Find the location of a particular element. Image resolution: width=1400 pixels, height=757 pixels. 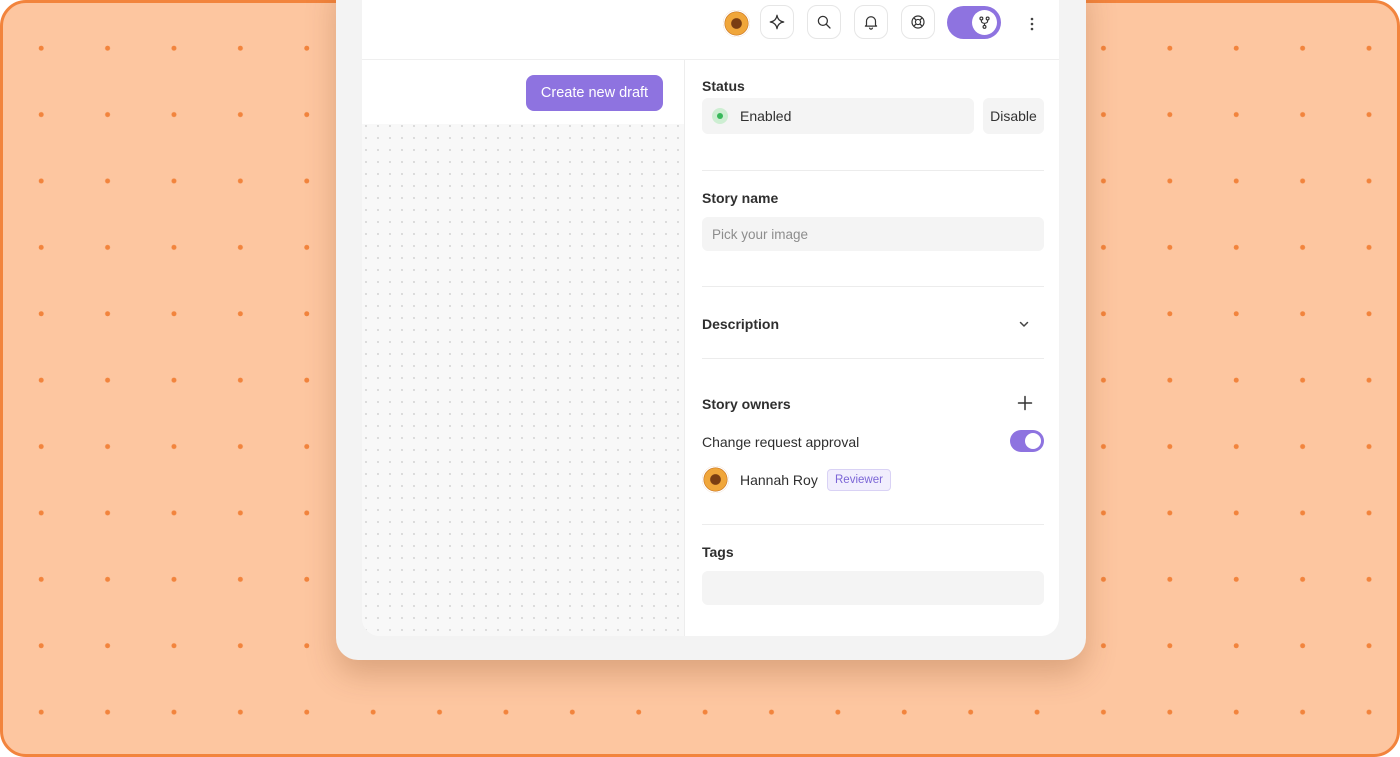

story-name-input is located at coordinates (873, 234).